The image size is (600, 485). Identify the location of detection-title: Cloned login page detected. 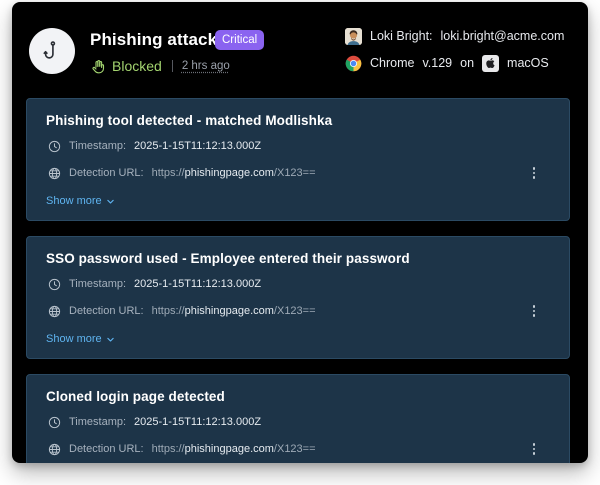
(135, 396).